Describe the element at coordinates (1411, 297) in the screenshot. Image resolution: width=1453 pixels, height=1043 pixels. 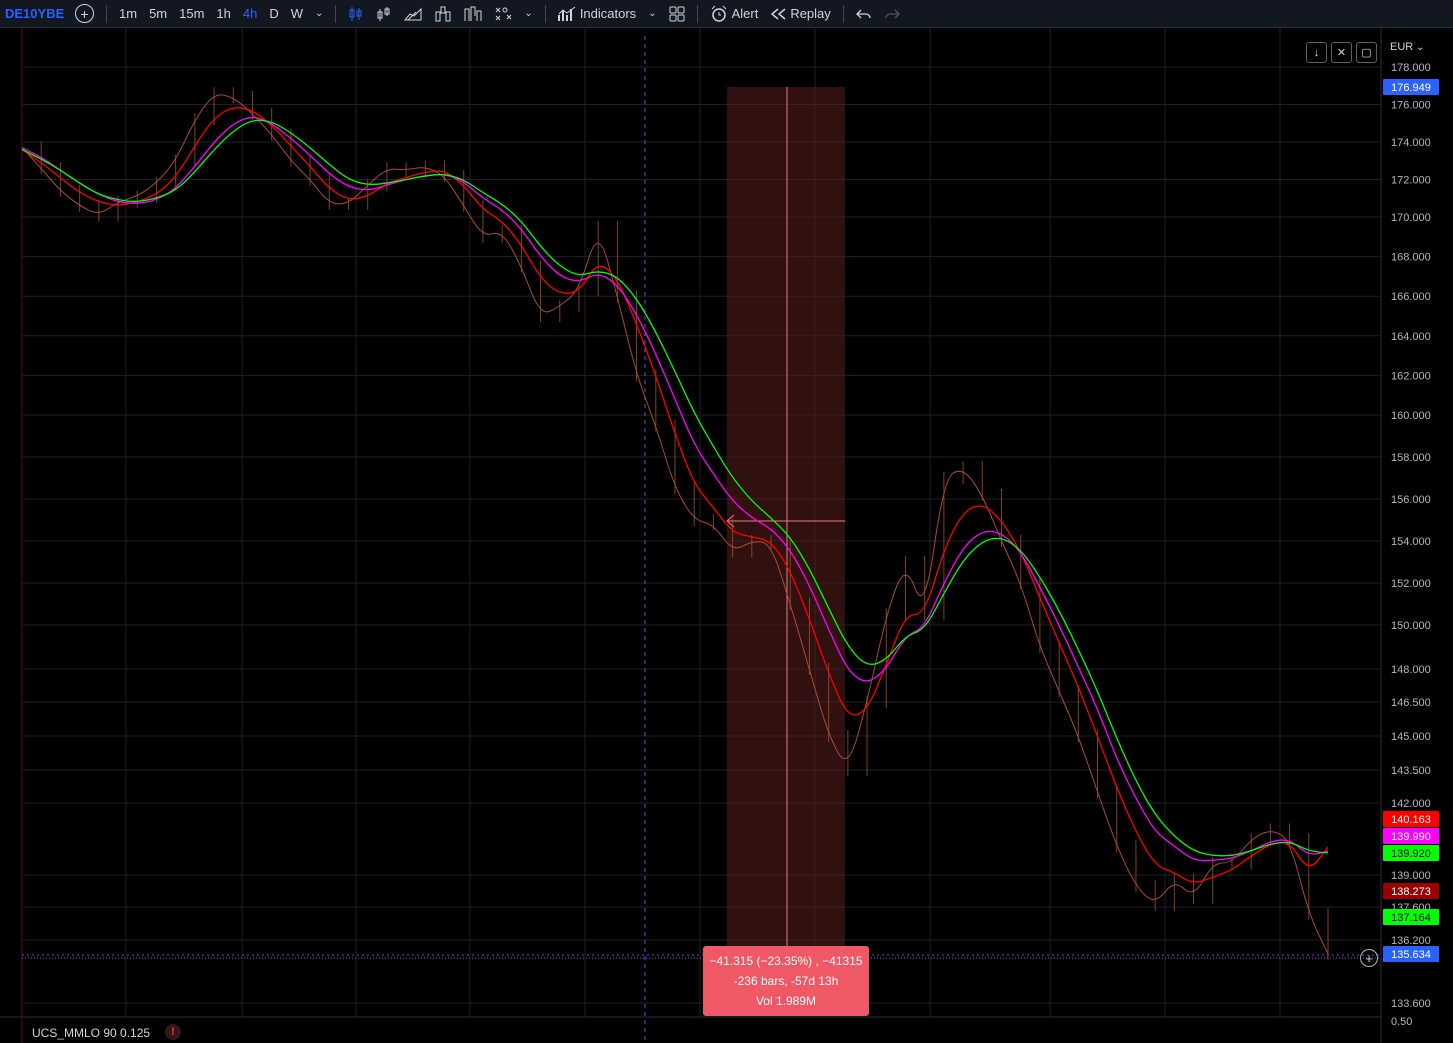
I see `price-tick-label: 166.000` at that location.